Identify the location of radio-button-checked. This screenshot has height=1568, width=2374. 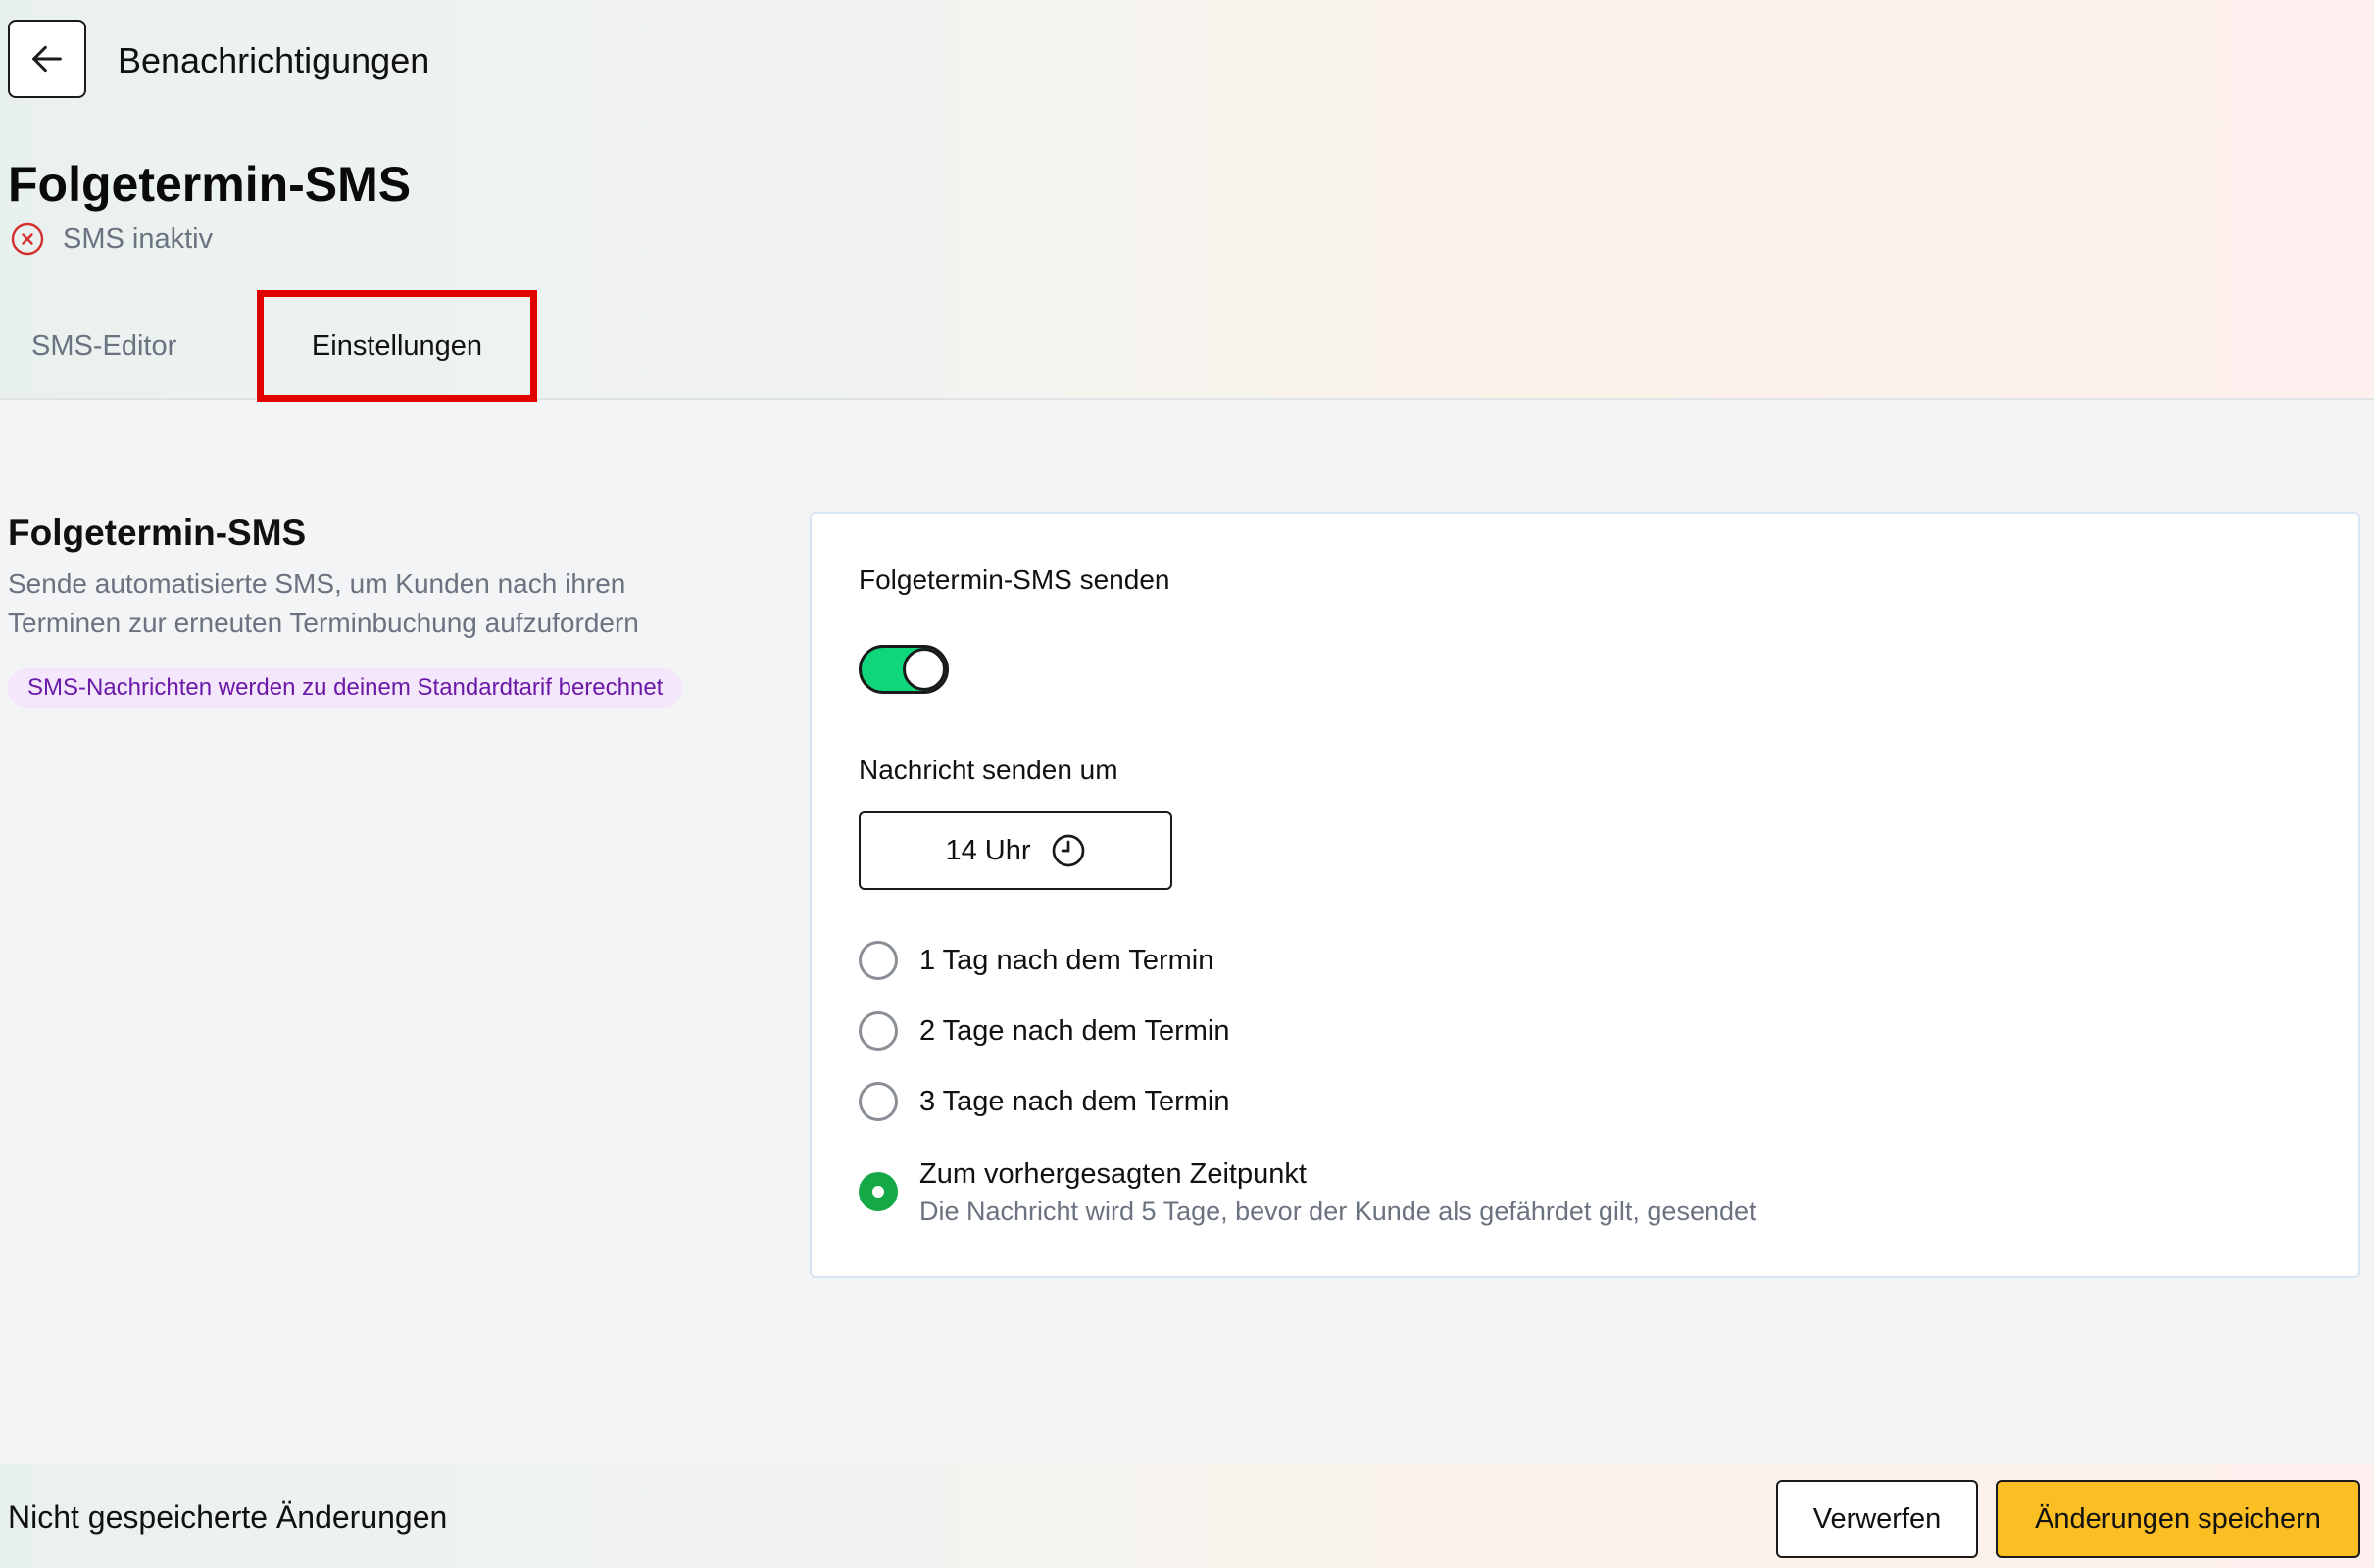
(878, 1191).